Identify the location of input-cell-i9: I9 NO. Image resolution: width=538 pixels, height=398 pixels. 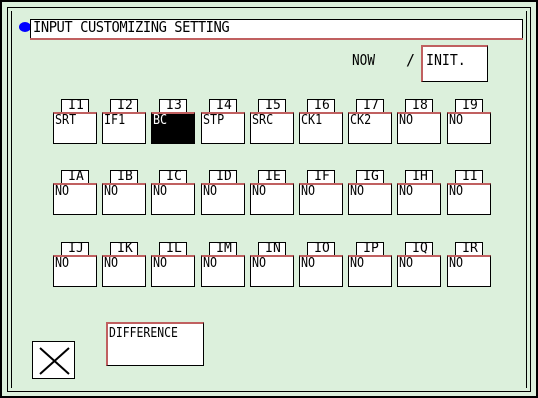
(469, 121).